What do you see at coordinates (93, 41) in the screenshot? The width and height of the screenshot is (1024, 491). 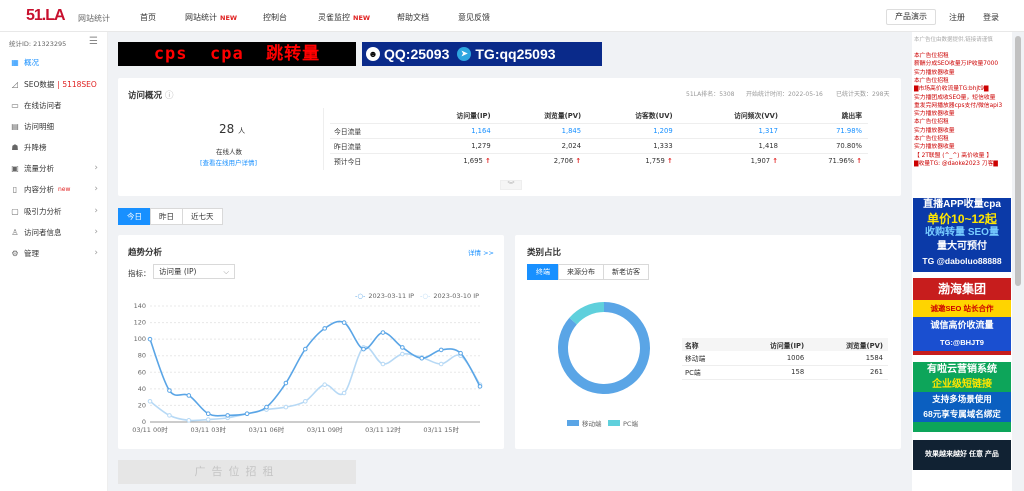 I see `menu-toggle-icon: ☰` at bounding box center [93, 41].